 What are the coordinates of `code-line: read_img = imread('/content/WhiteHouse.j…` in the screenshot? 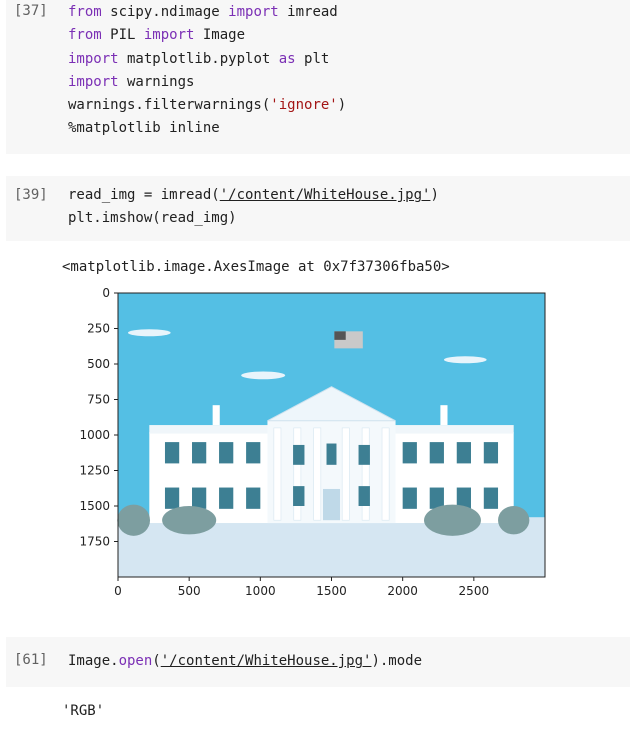 It's located at (253, 195).